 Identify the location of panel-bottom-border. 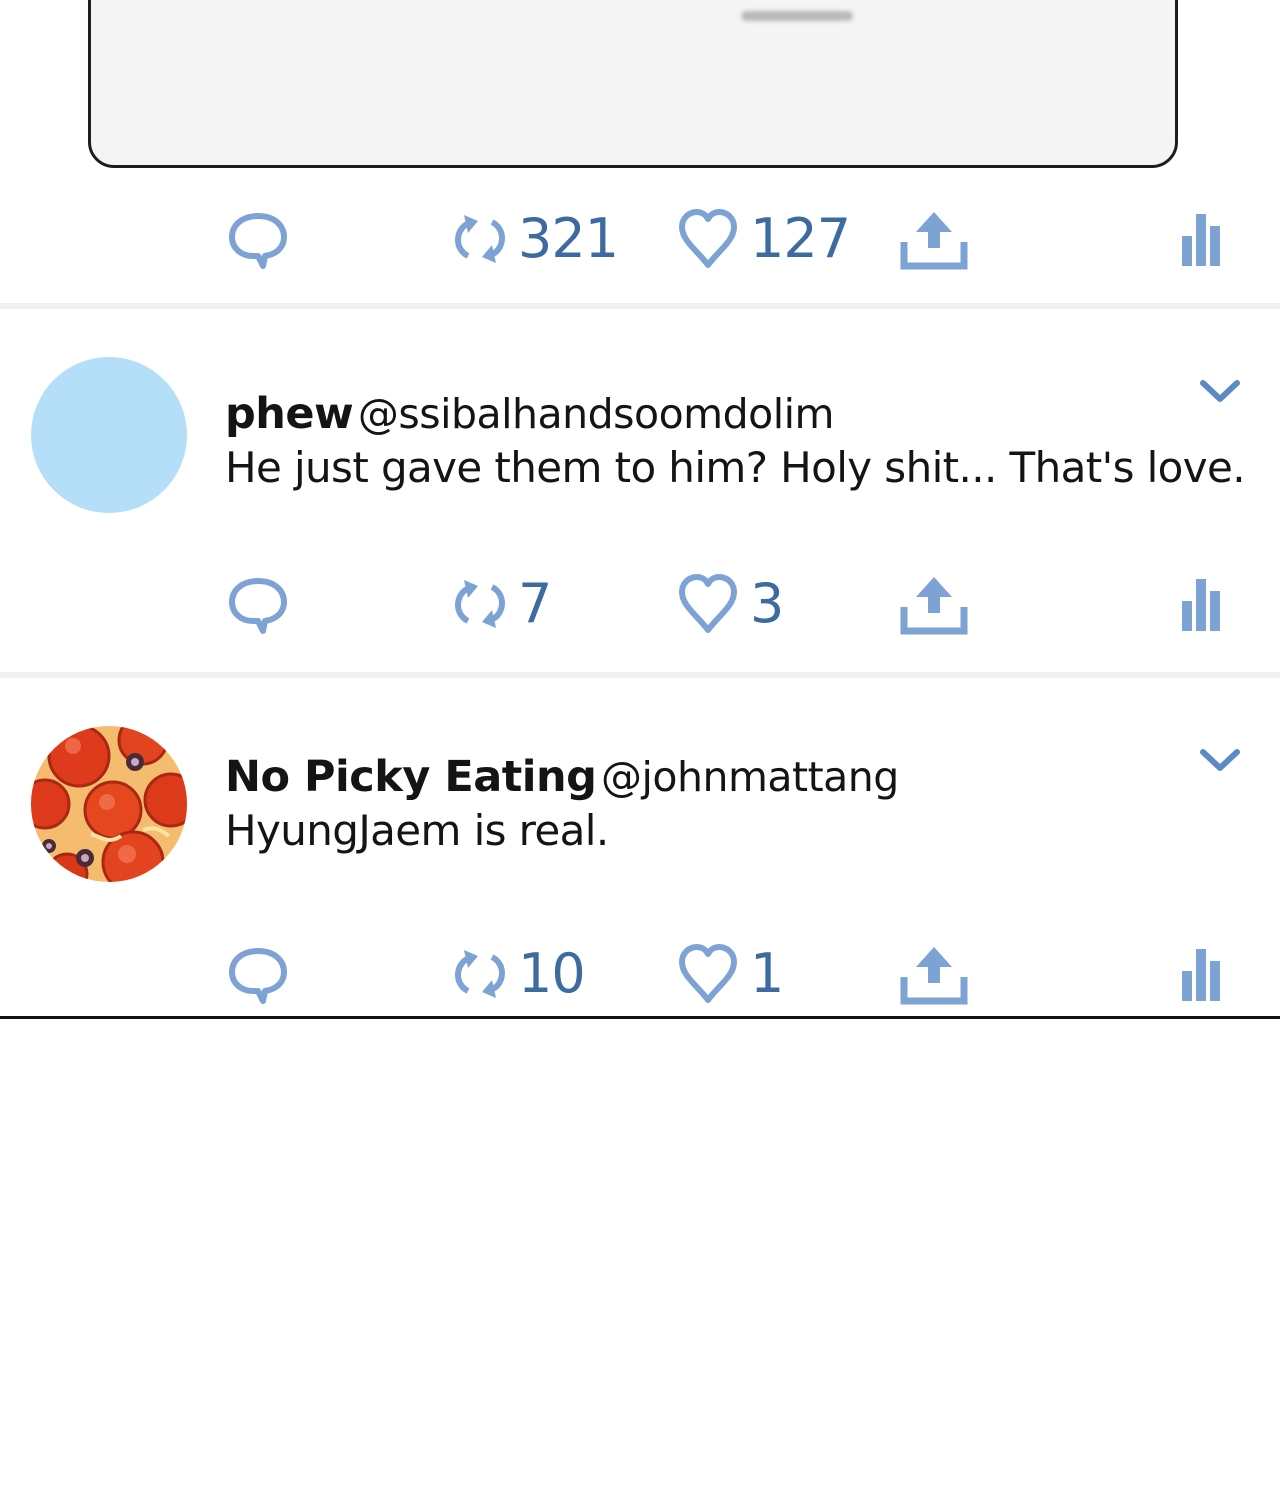
(640, 1017).